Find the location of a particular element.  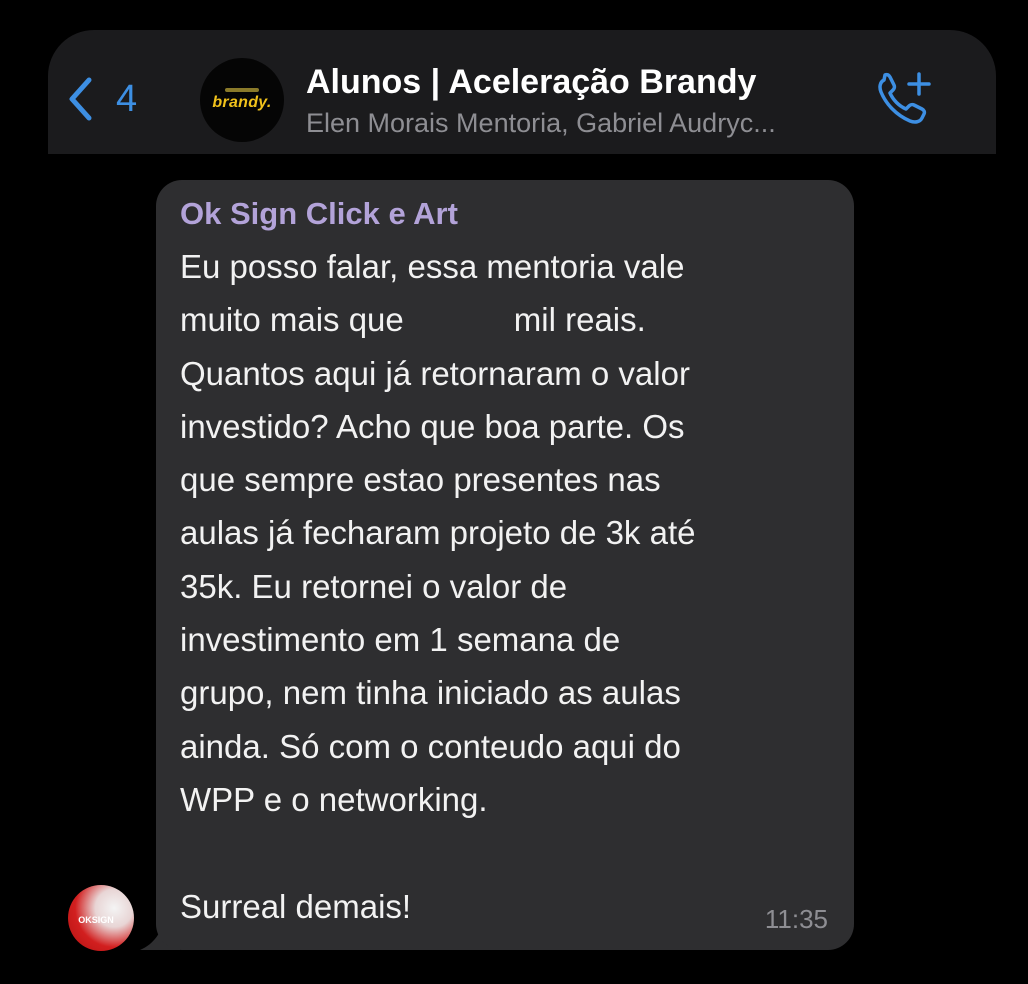

message-line: aulas já fecharam projeto de 3k até is located at coordinates (438, 533).